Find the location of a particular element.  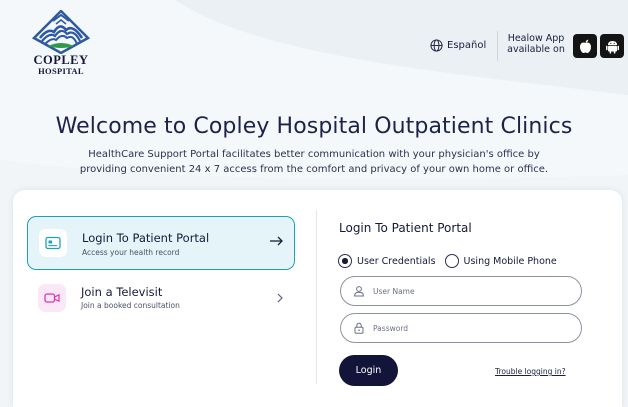

language-switch: Español is located at coordinates (458, 45).